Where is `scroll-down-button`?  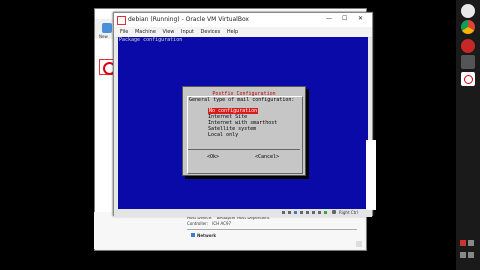
scroll-down-button is located at coordinates (359, 244).